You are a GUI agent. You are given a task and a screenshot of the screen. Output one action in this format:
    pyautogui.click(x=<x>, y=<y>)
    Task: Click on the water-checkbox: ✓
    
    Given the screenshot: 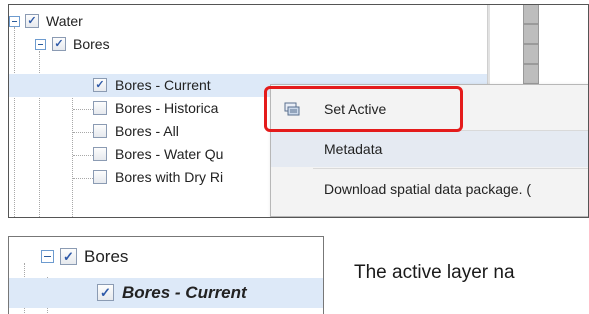 What is the action you would take?
    pyautogui.click(x=32, y=21)
    